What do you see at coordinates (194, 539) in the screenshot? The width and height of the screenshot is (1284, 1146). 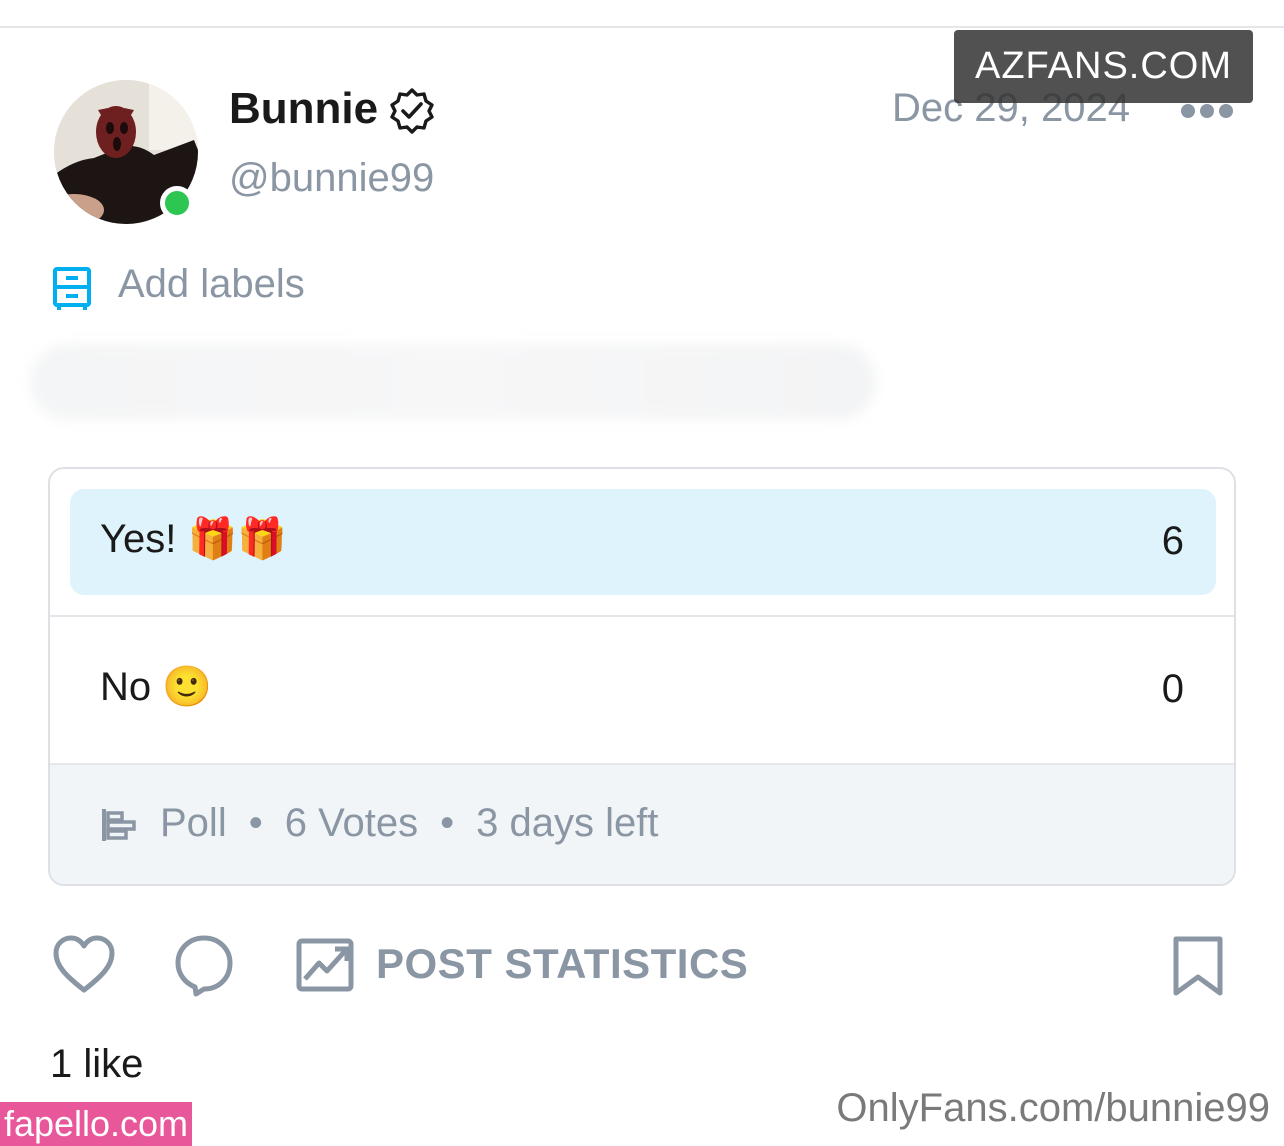 I see `poll-option-label: Yes! 🎁🎁` at bounding box center [194, 539].